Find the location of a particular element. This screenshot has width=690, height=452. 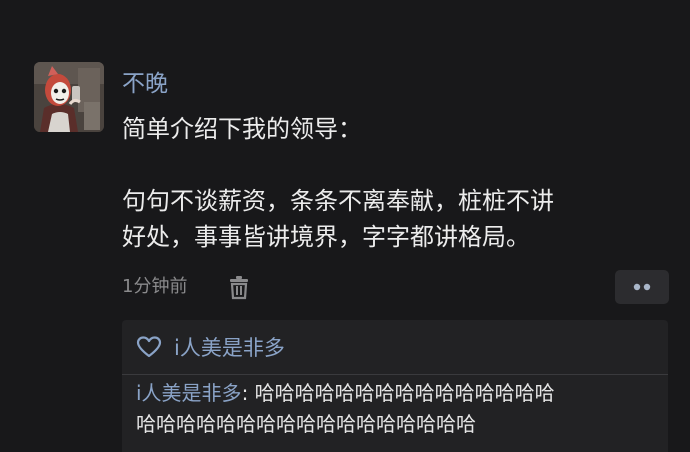

comment-line: i人美是非多: 哈哈哈哈哈哈哈哈哈哈哈哈哈哈哈 is located at coordinates (399, 393).